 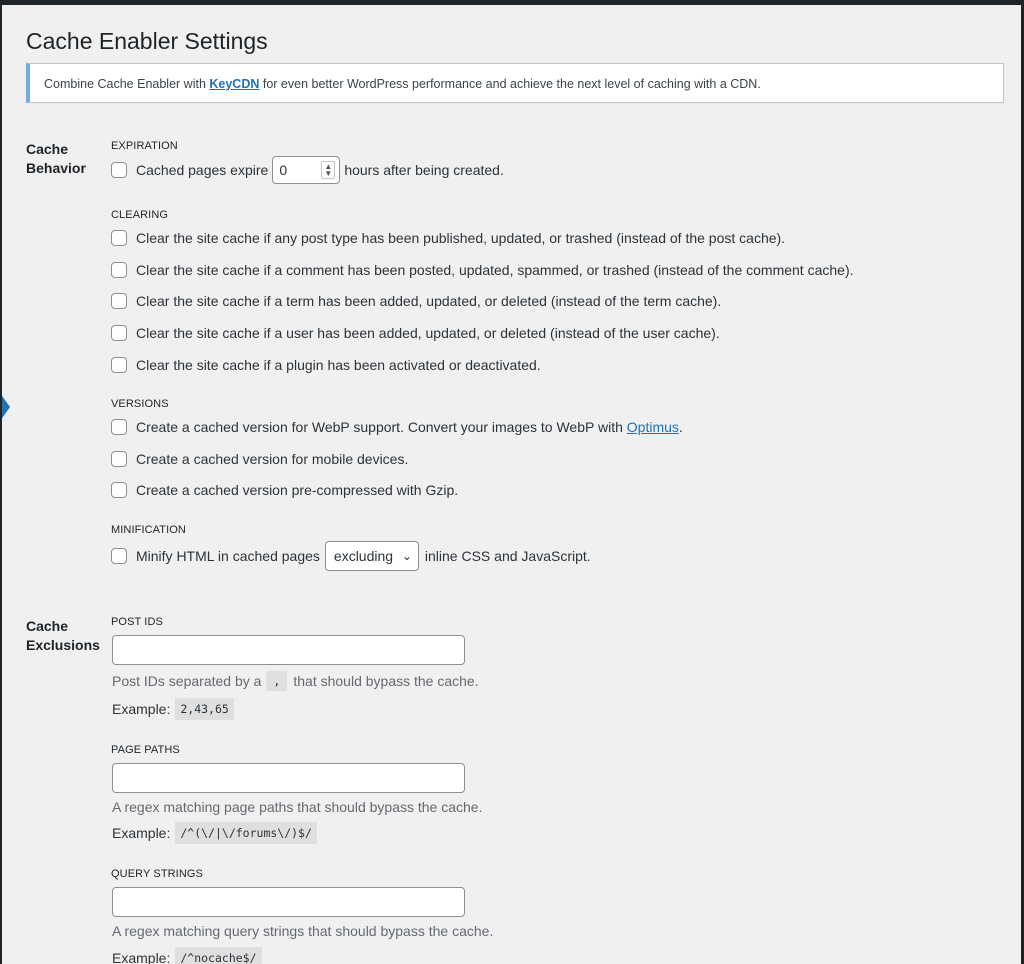 I want to click on page-paths-title: PAGE PATHS, so click(x=145, y=750).